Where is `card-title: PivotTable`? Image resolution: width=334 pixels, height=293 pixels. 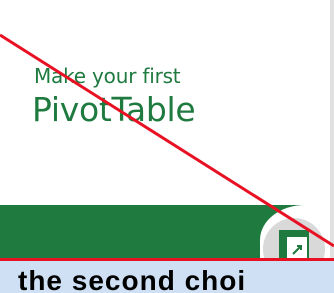
card-title: PivotTable is located at coordinates (114, 109).